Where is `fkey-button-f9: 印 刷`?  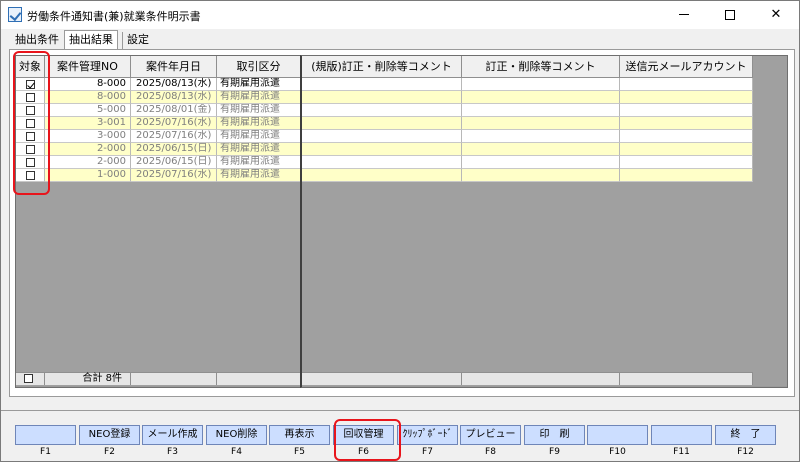
fkey-button-f9: 印 刷 is located at coordinates (554, 435).